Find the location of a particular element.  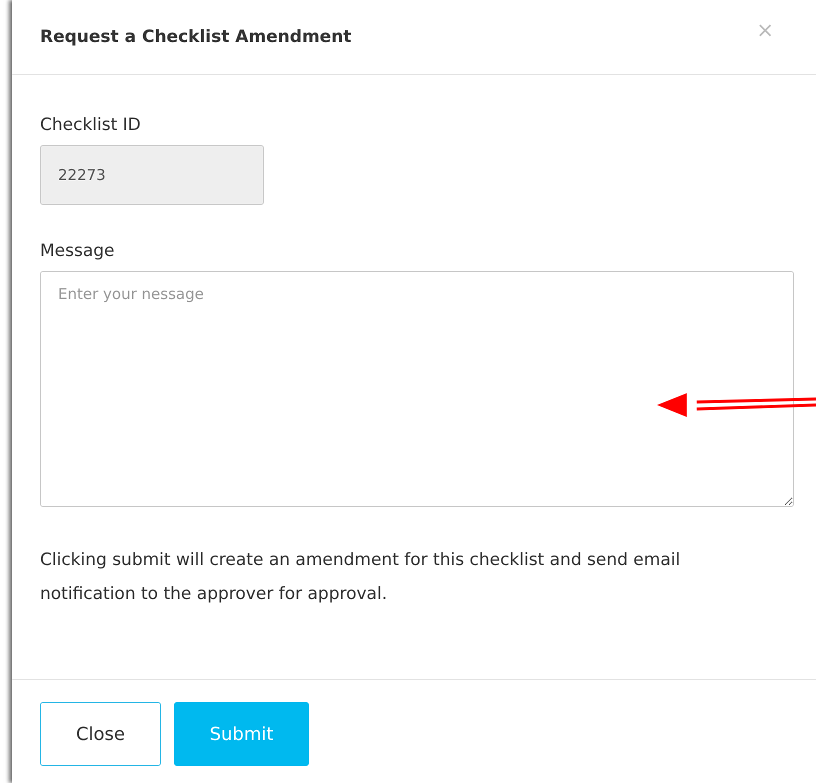

dialog-title: Request a Checklist Amendment is located at coordinates (196, 37).